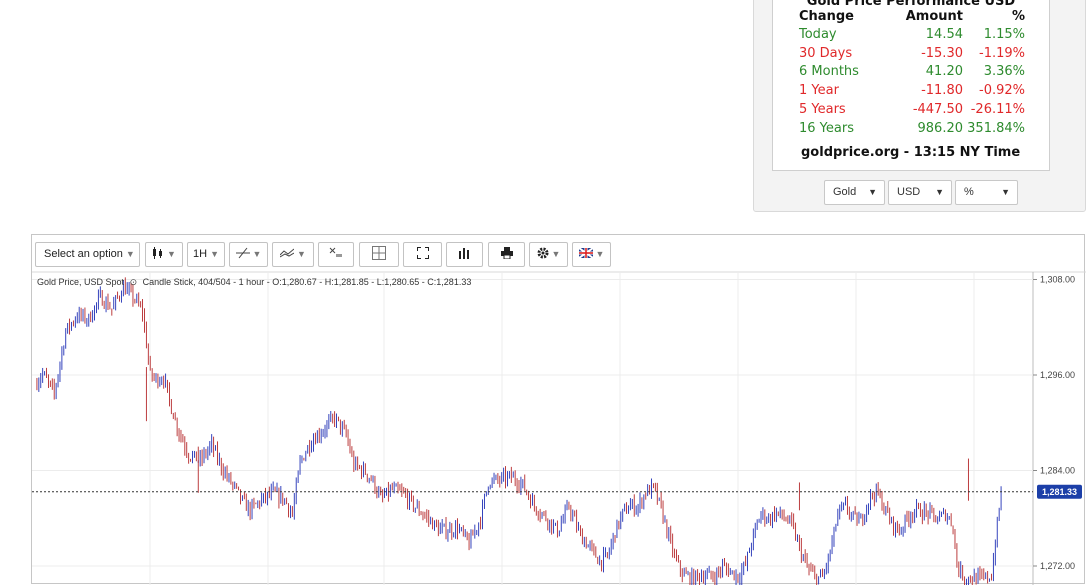 Image resolution: width=1092 pixels, height=585 pixels. Describe the element at coordinates (822, 109) in the screenshot. I see `performance-change: 5 Years` at that location.